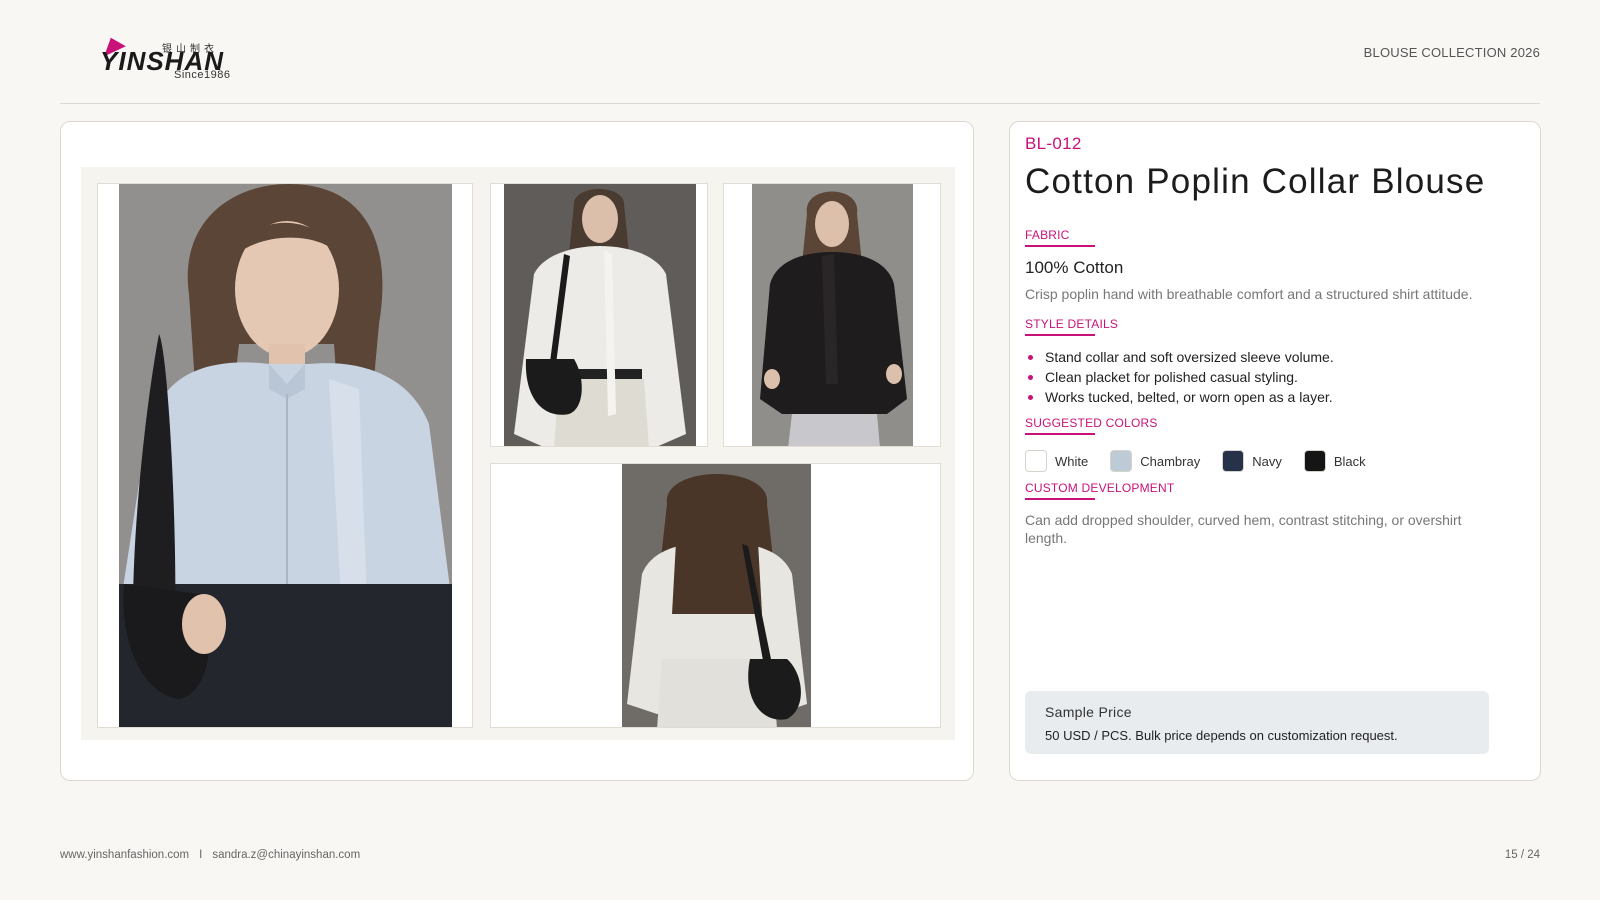 This screenshot has width=1600, height=900. What do you see at coordinates (1060, 237) in the screenshot?
I see `fabric-label: FABRIC` at bounding box center [1060, 237].